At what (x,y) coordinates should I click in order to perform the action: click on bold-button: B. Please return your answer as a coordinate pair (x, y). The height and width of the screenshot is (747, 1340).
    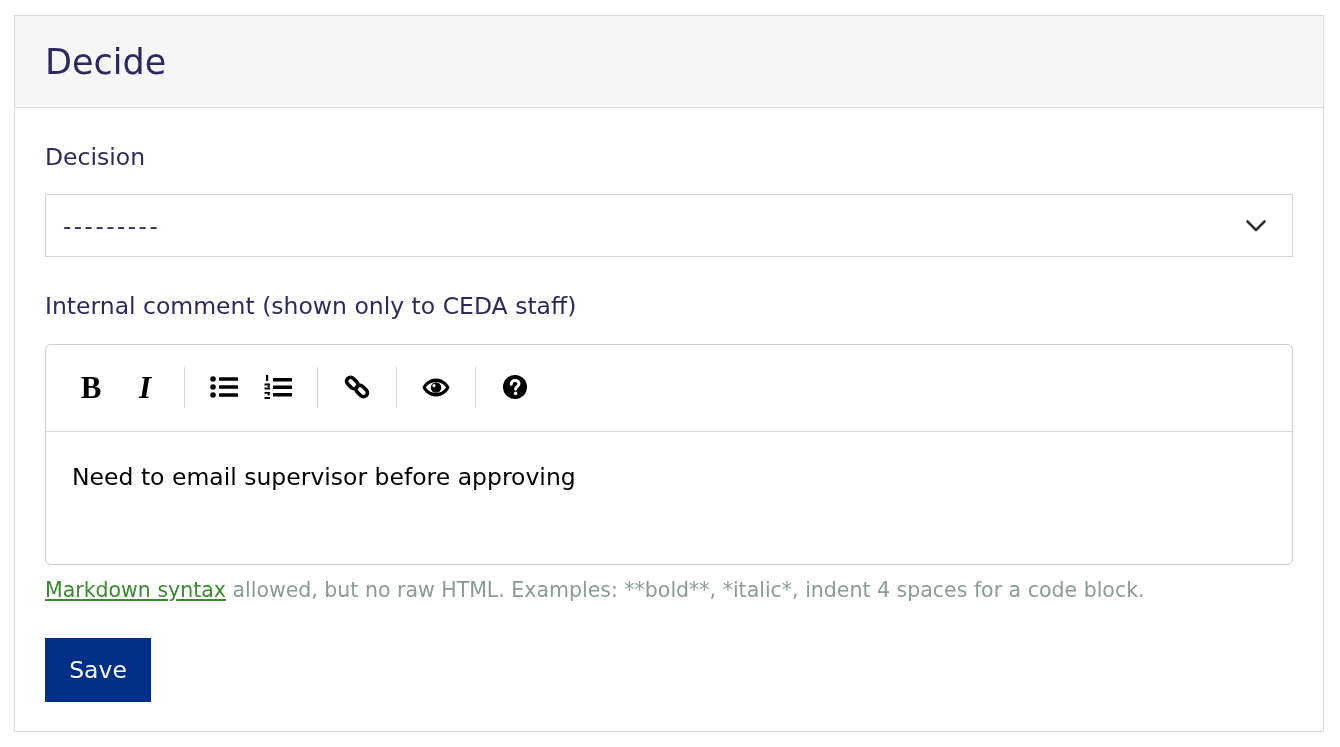
    Looking at the image, I should click on (91, 387).